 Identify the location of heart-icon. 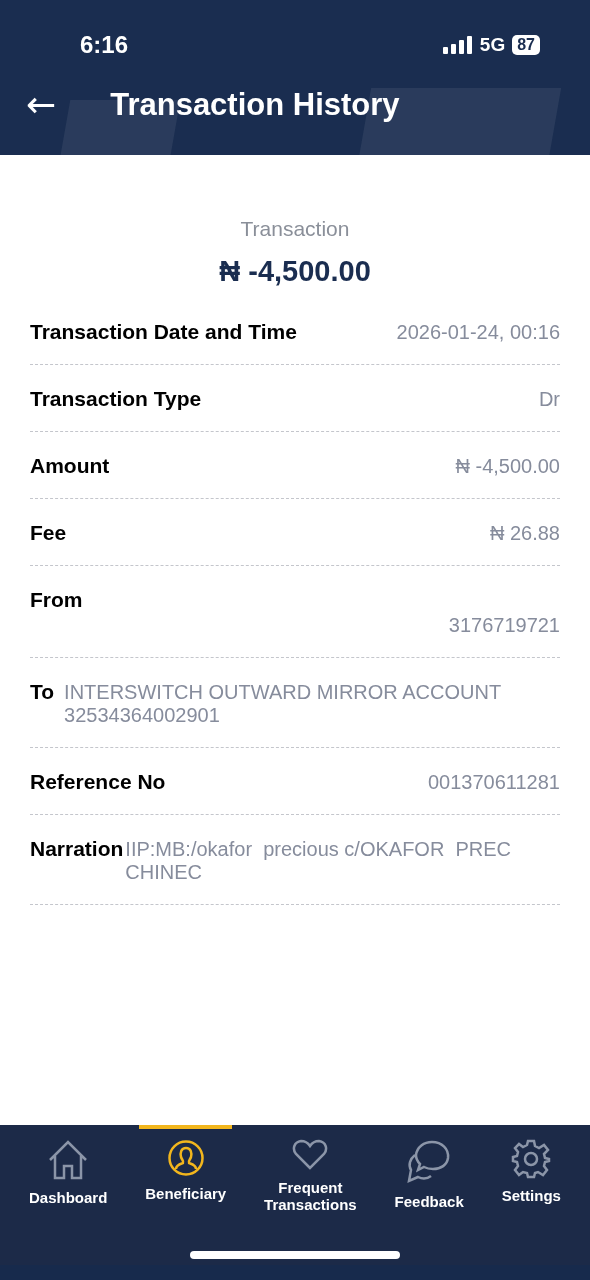
(310, 1155).